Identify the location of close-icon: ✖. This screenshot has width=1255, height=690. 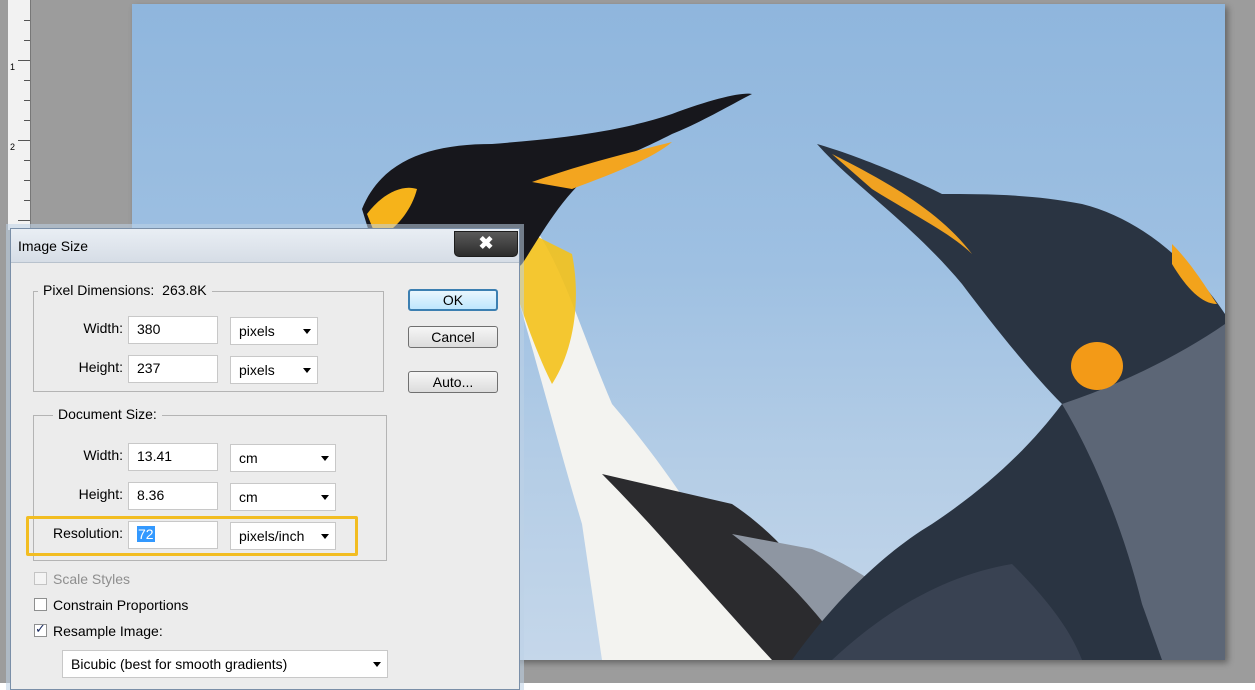
(486, 243).